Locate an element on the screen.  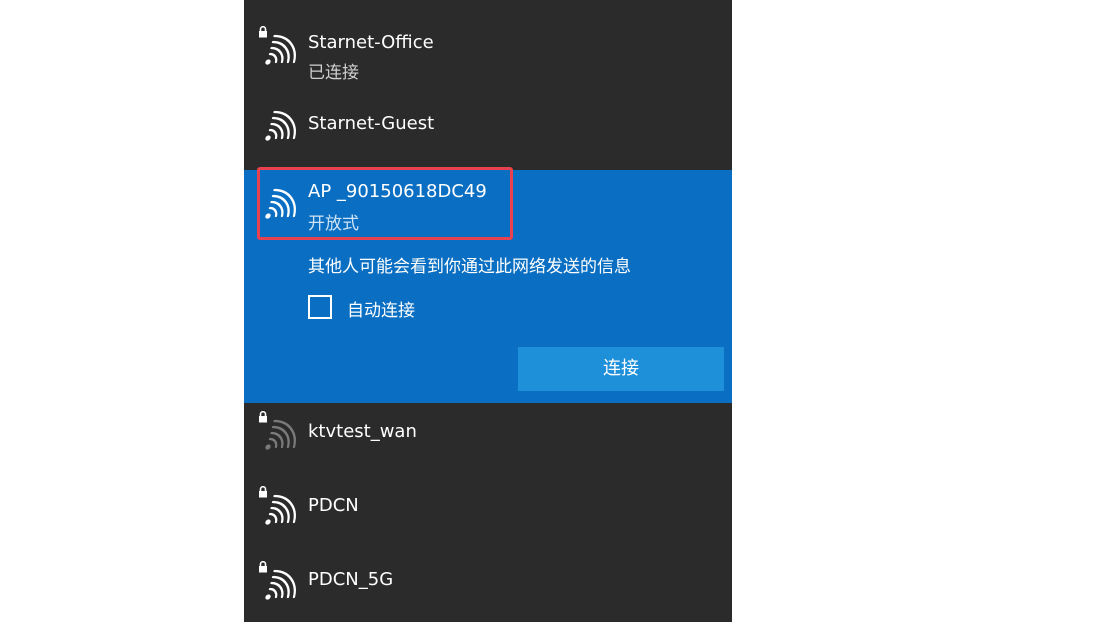
network-item-ktvtest-wan: ktvtest_wan is located at coordinates (488, 433).